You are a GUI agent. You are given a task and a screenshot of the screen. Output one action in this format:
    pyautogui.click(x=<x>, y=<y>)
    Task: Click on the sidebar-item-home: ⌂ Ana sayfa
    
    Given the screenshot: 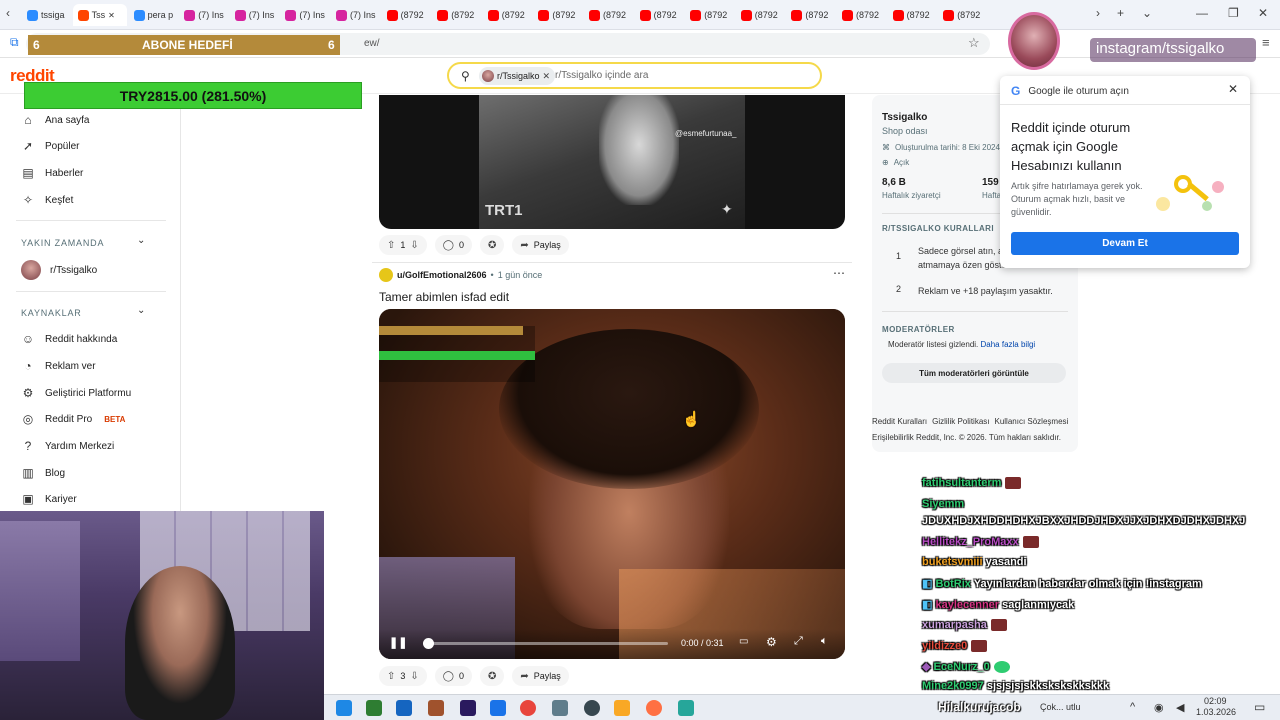 What is the action you would take?
    pyautogui.click(x=54, y=120)
    